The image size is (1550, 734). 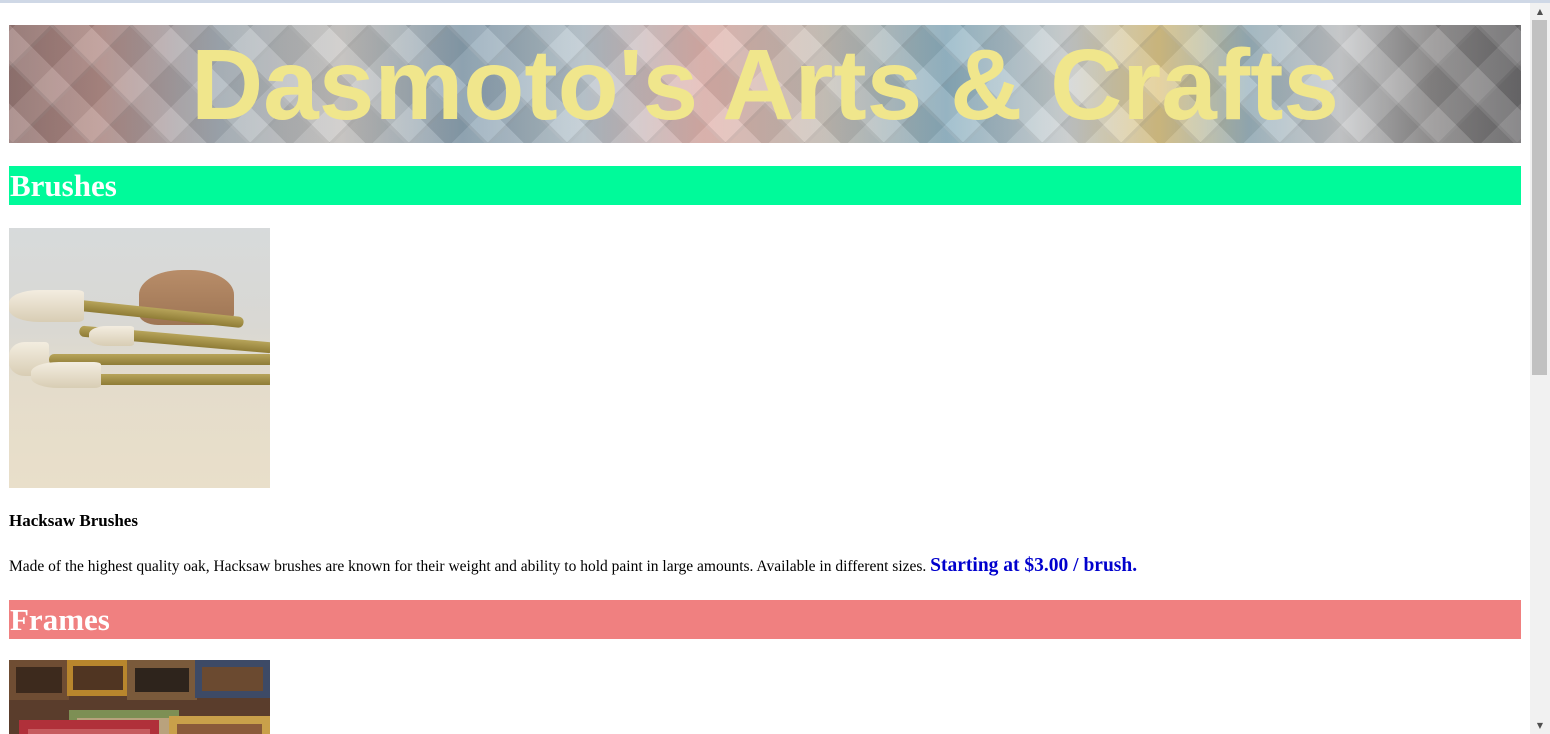 I want to click on scrollbar-thumb, so click(x=1539, y=197).